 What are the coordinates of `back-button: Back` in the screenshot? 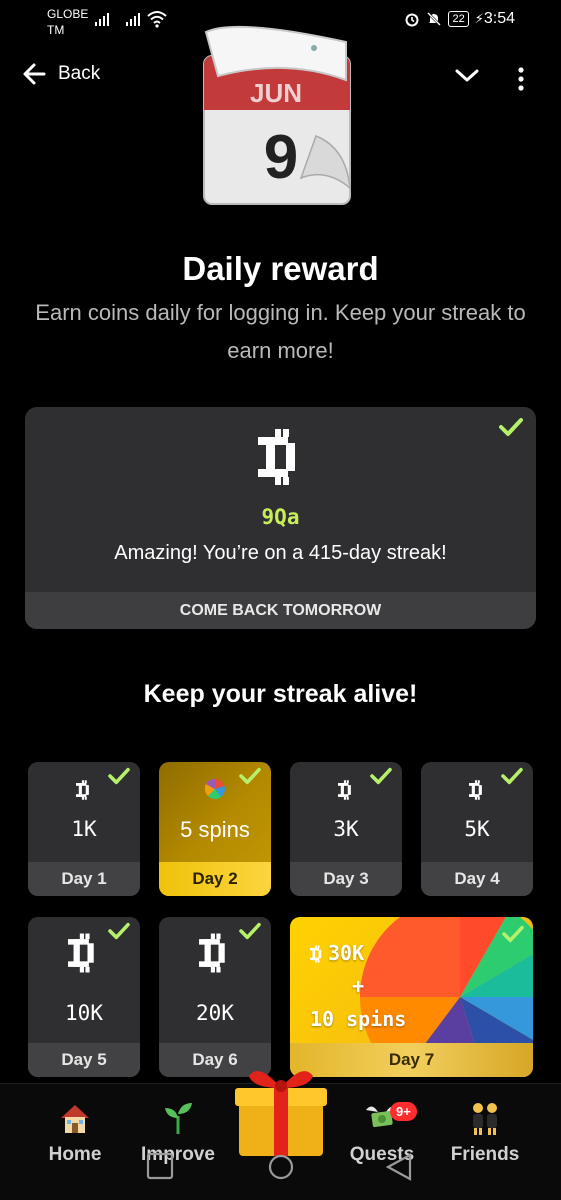 It's located at (61, 74).